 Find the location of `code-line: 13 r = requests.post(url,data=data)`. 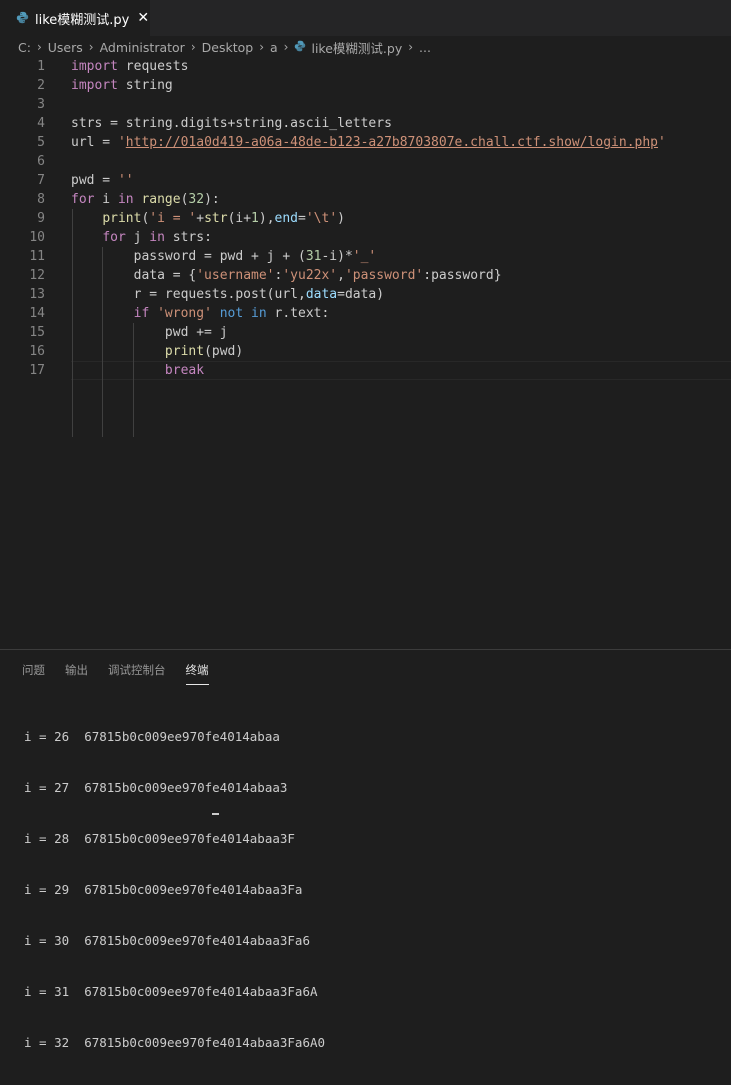

code-line: 13 r = requests.post(url,data=data) is located at coordinates (207, 294).